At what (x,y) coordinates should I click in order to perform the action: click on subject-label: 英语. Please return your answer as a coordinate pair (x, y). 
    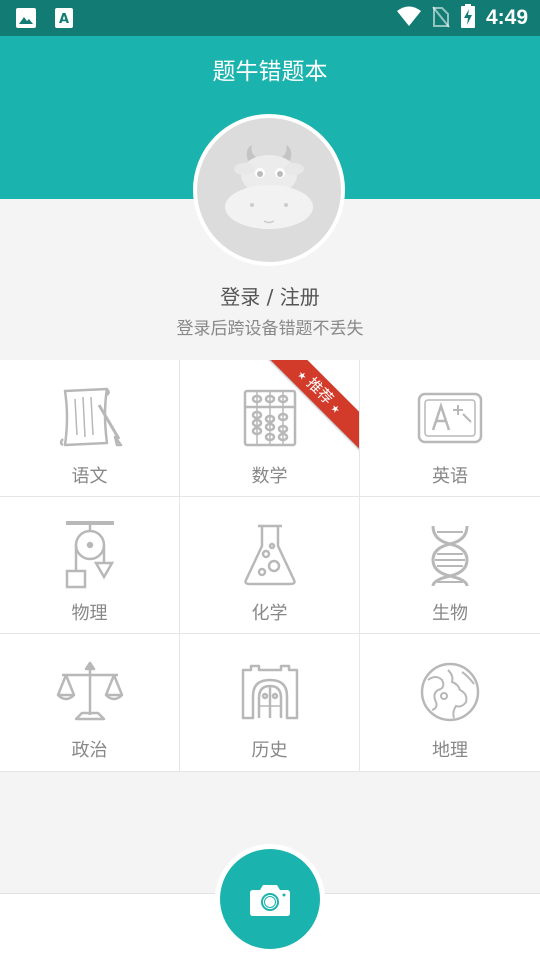
    Looking at the image, I should click on (450, 476).